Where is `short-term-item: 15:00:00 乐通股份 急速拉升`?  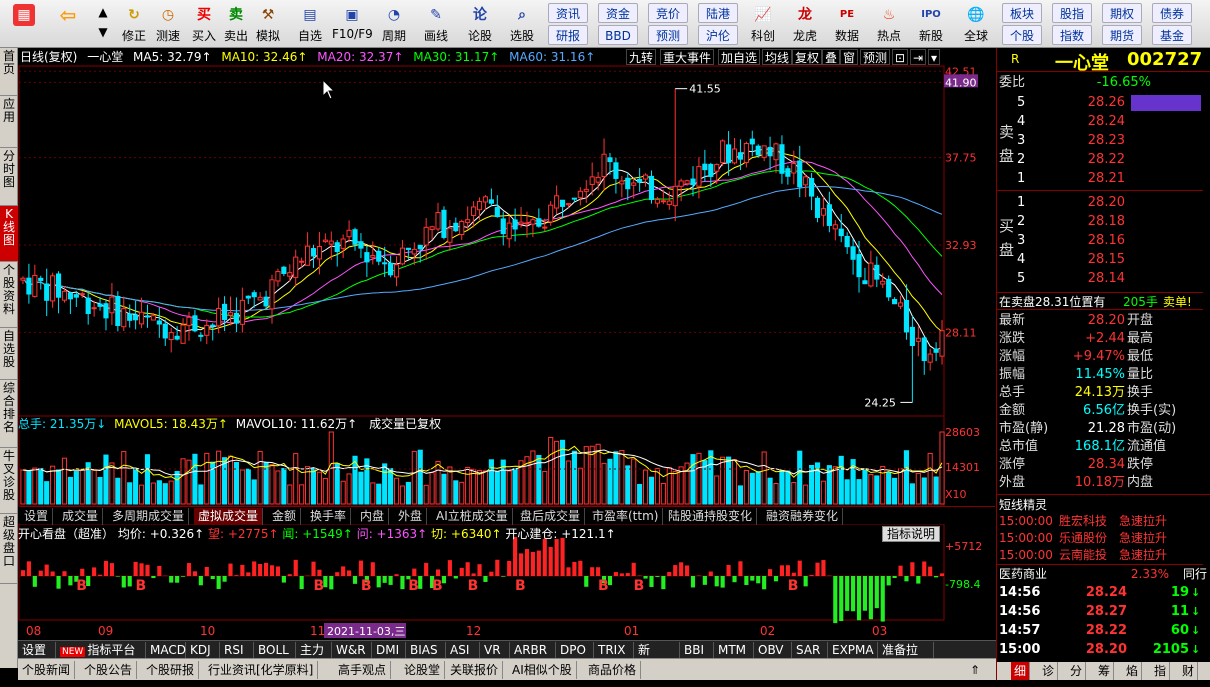
short-term-item: 15:00:00 乐通股份 急速拉升 is located at coordinates (1100, 538).